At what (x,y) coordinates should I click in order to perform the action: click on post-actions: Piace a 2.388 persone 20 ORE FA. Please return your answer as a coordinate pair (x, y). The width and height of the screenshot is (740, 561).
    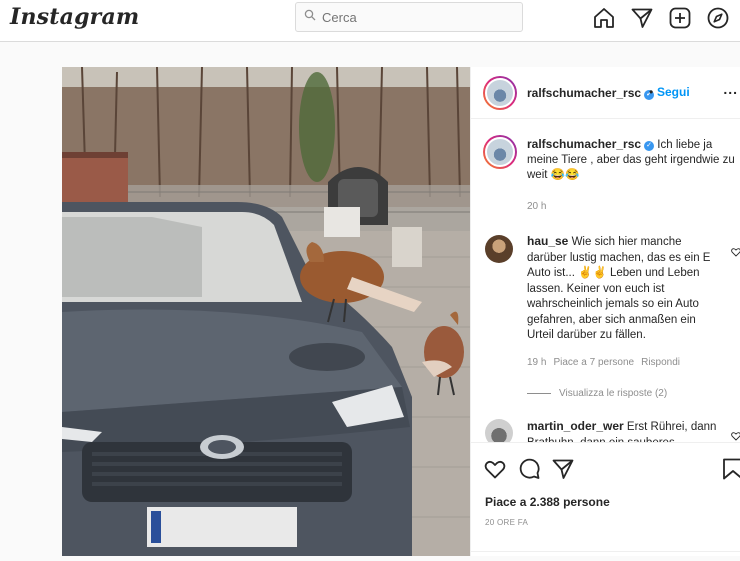
    Looking at the image, I should click on (605, 499).